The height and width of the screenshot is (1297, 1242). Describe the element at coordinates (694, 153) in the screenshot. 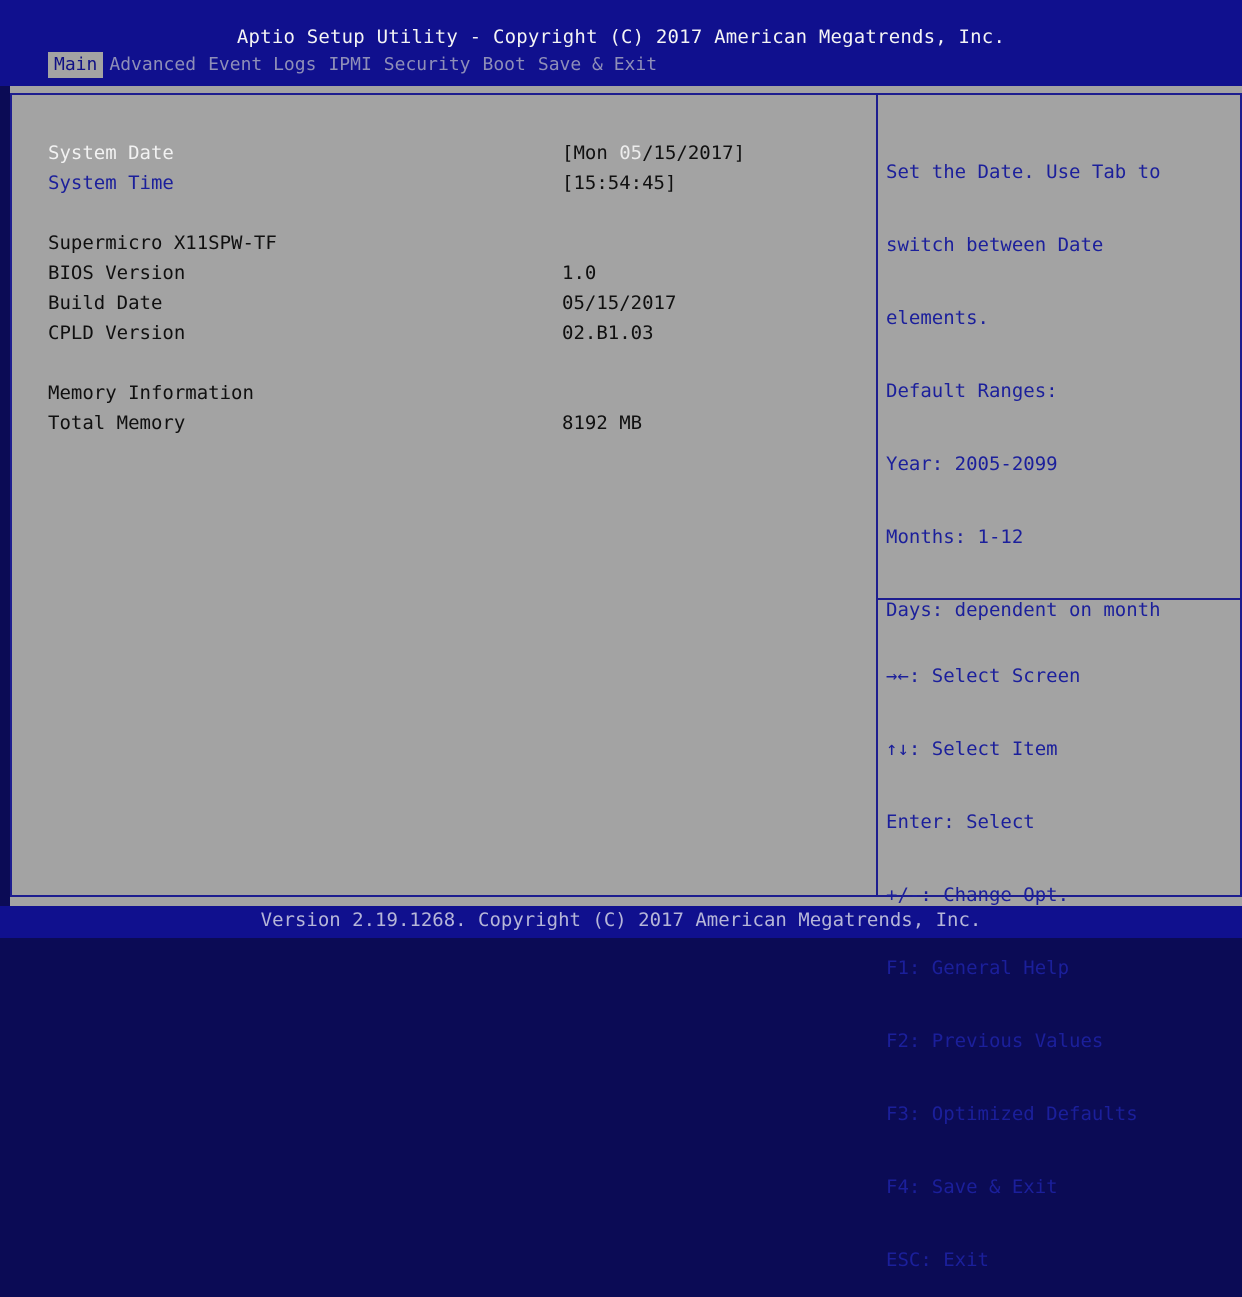

I see `system-date-value-suffix: /15/2017]` at that location.